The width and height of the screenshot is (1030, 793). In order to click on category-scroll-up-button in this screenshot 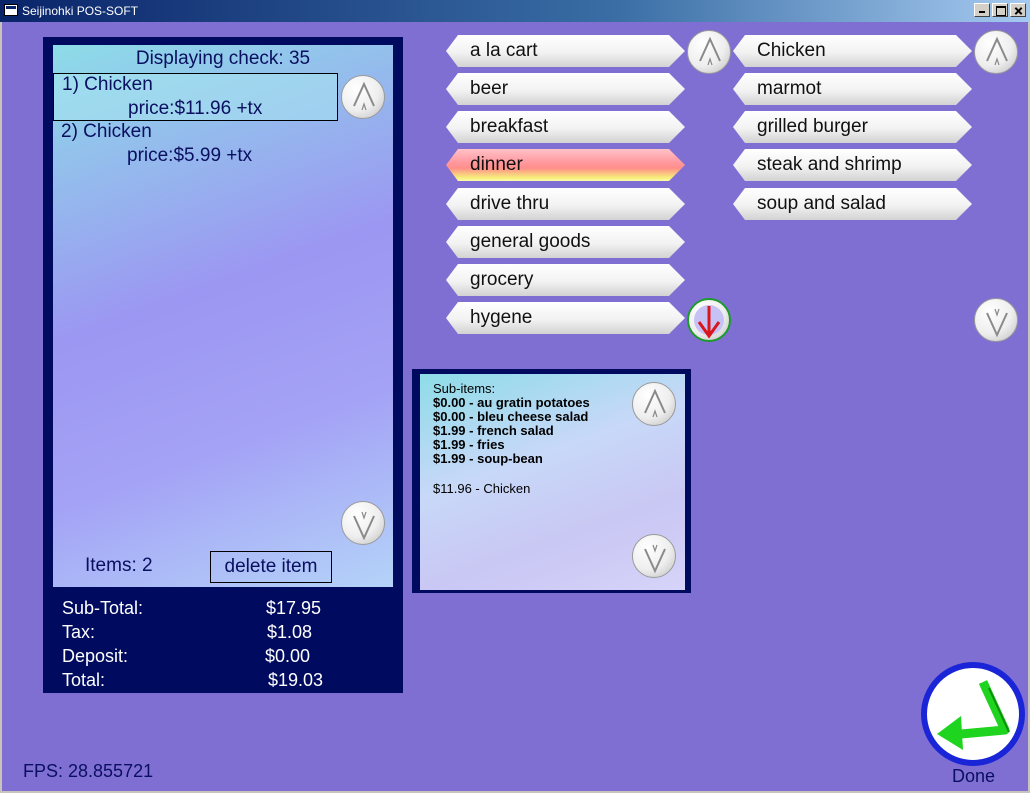, I will do `click(709, 52)`.